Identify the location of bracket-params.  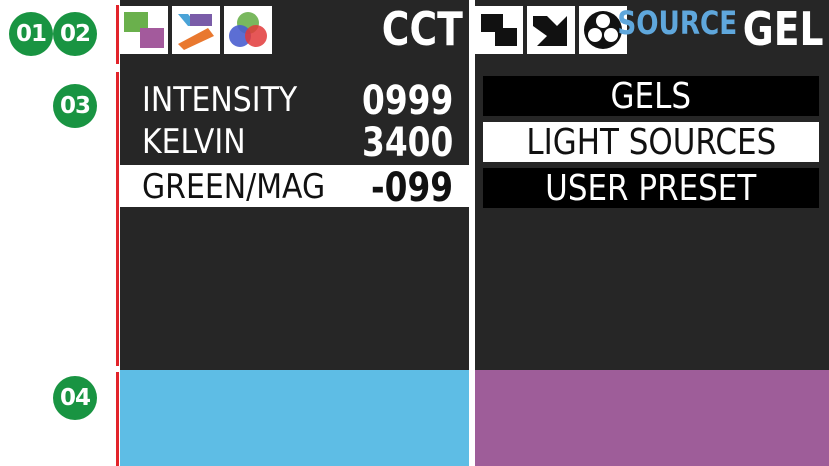
(117, 219).